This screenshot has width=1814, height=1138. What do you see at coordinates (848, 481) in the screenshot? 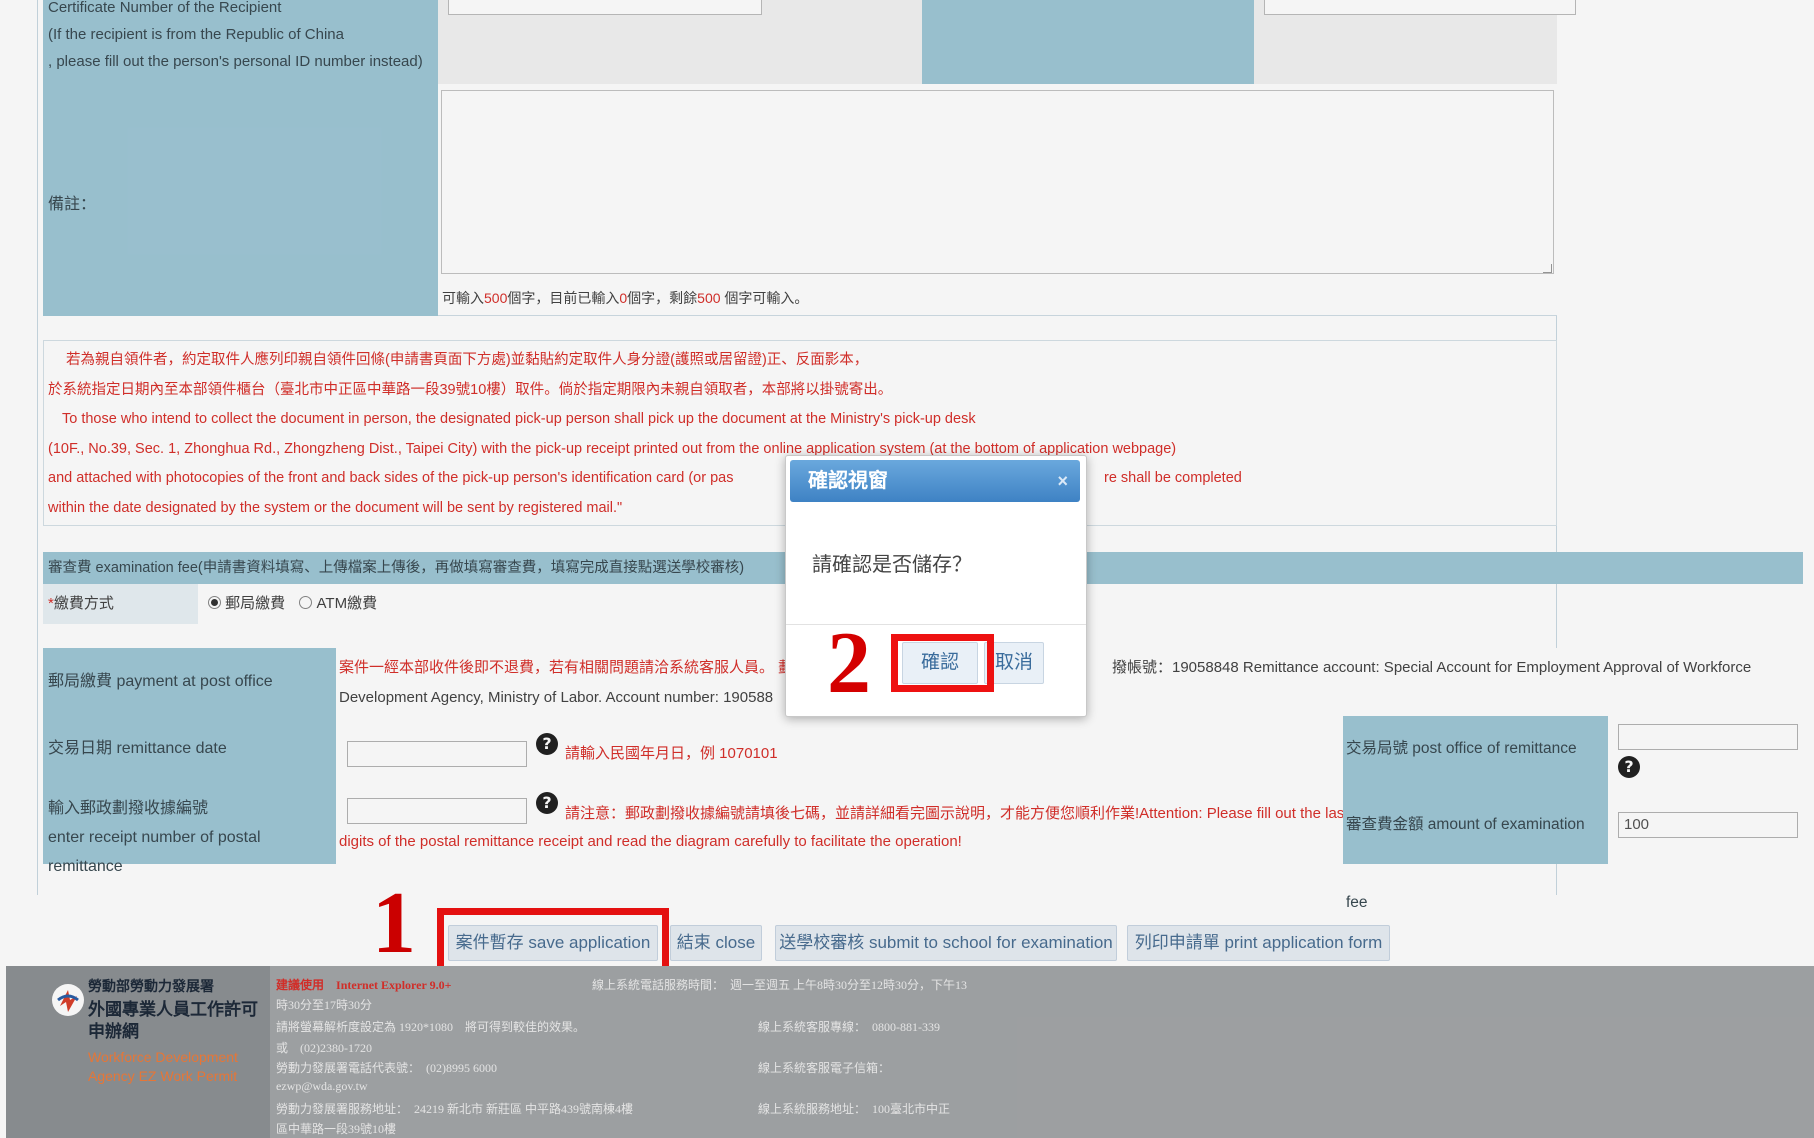
I see `dialog-title: 確認視窗` at bounding box center [848, 481].